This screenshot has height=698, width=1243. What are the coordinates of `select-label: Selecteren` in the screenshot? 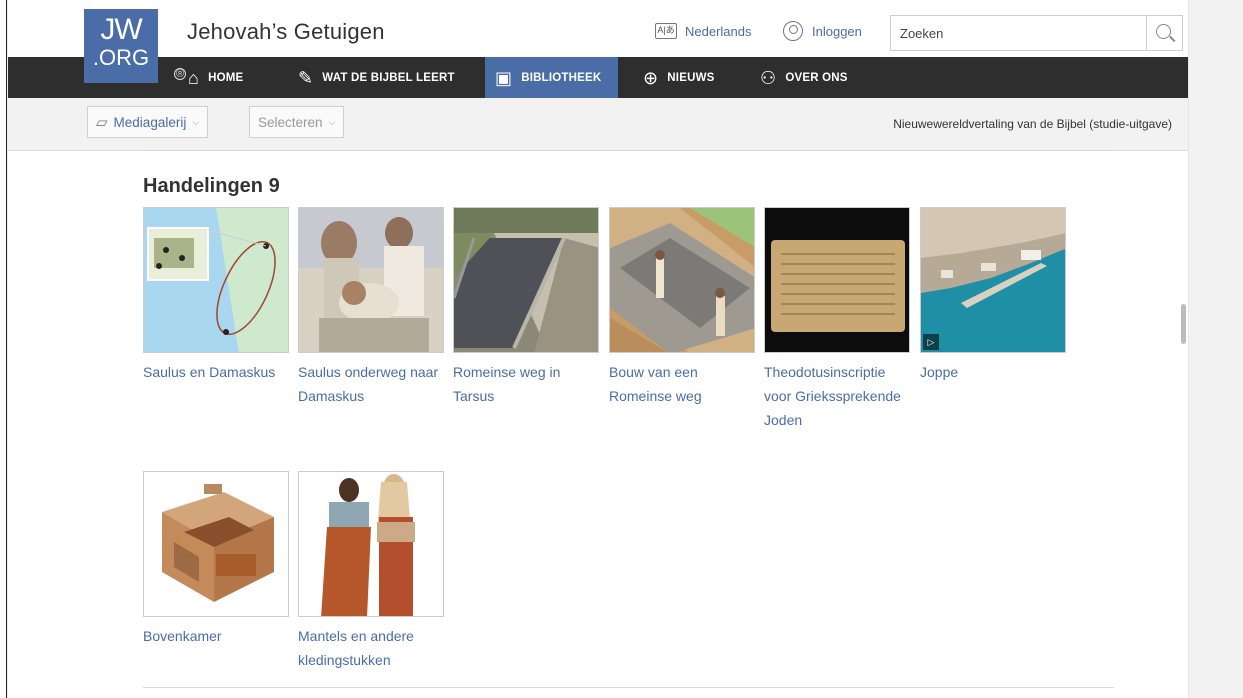 It's located at (290, 122).